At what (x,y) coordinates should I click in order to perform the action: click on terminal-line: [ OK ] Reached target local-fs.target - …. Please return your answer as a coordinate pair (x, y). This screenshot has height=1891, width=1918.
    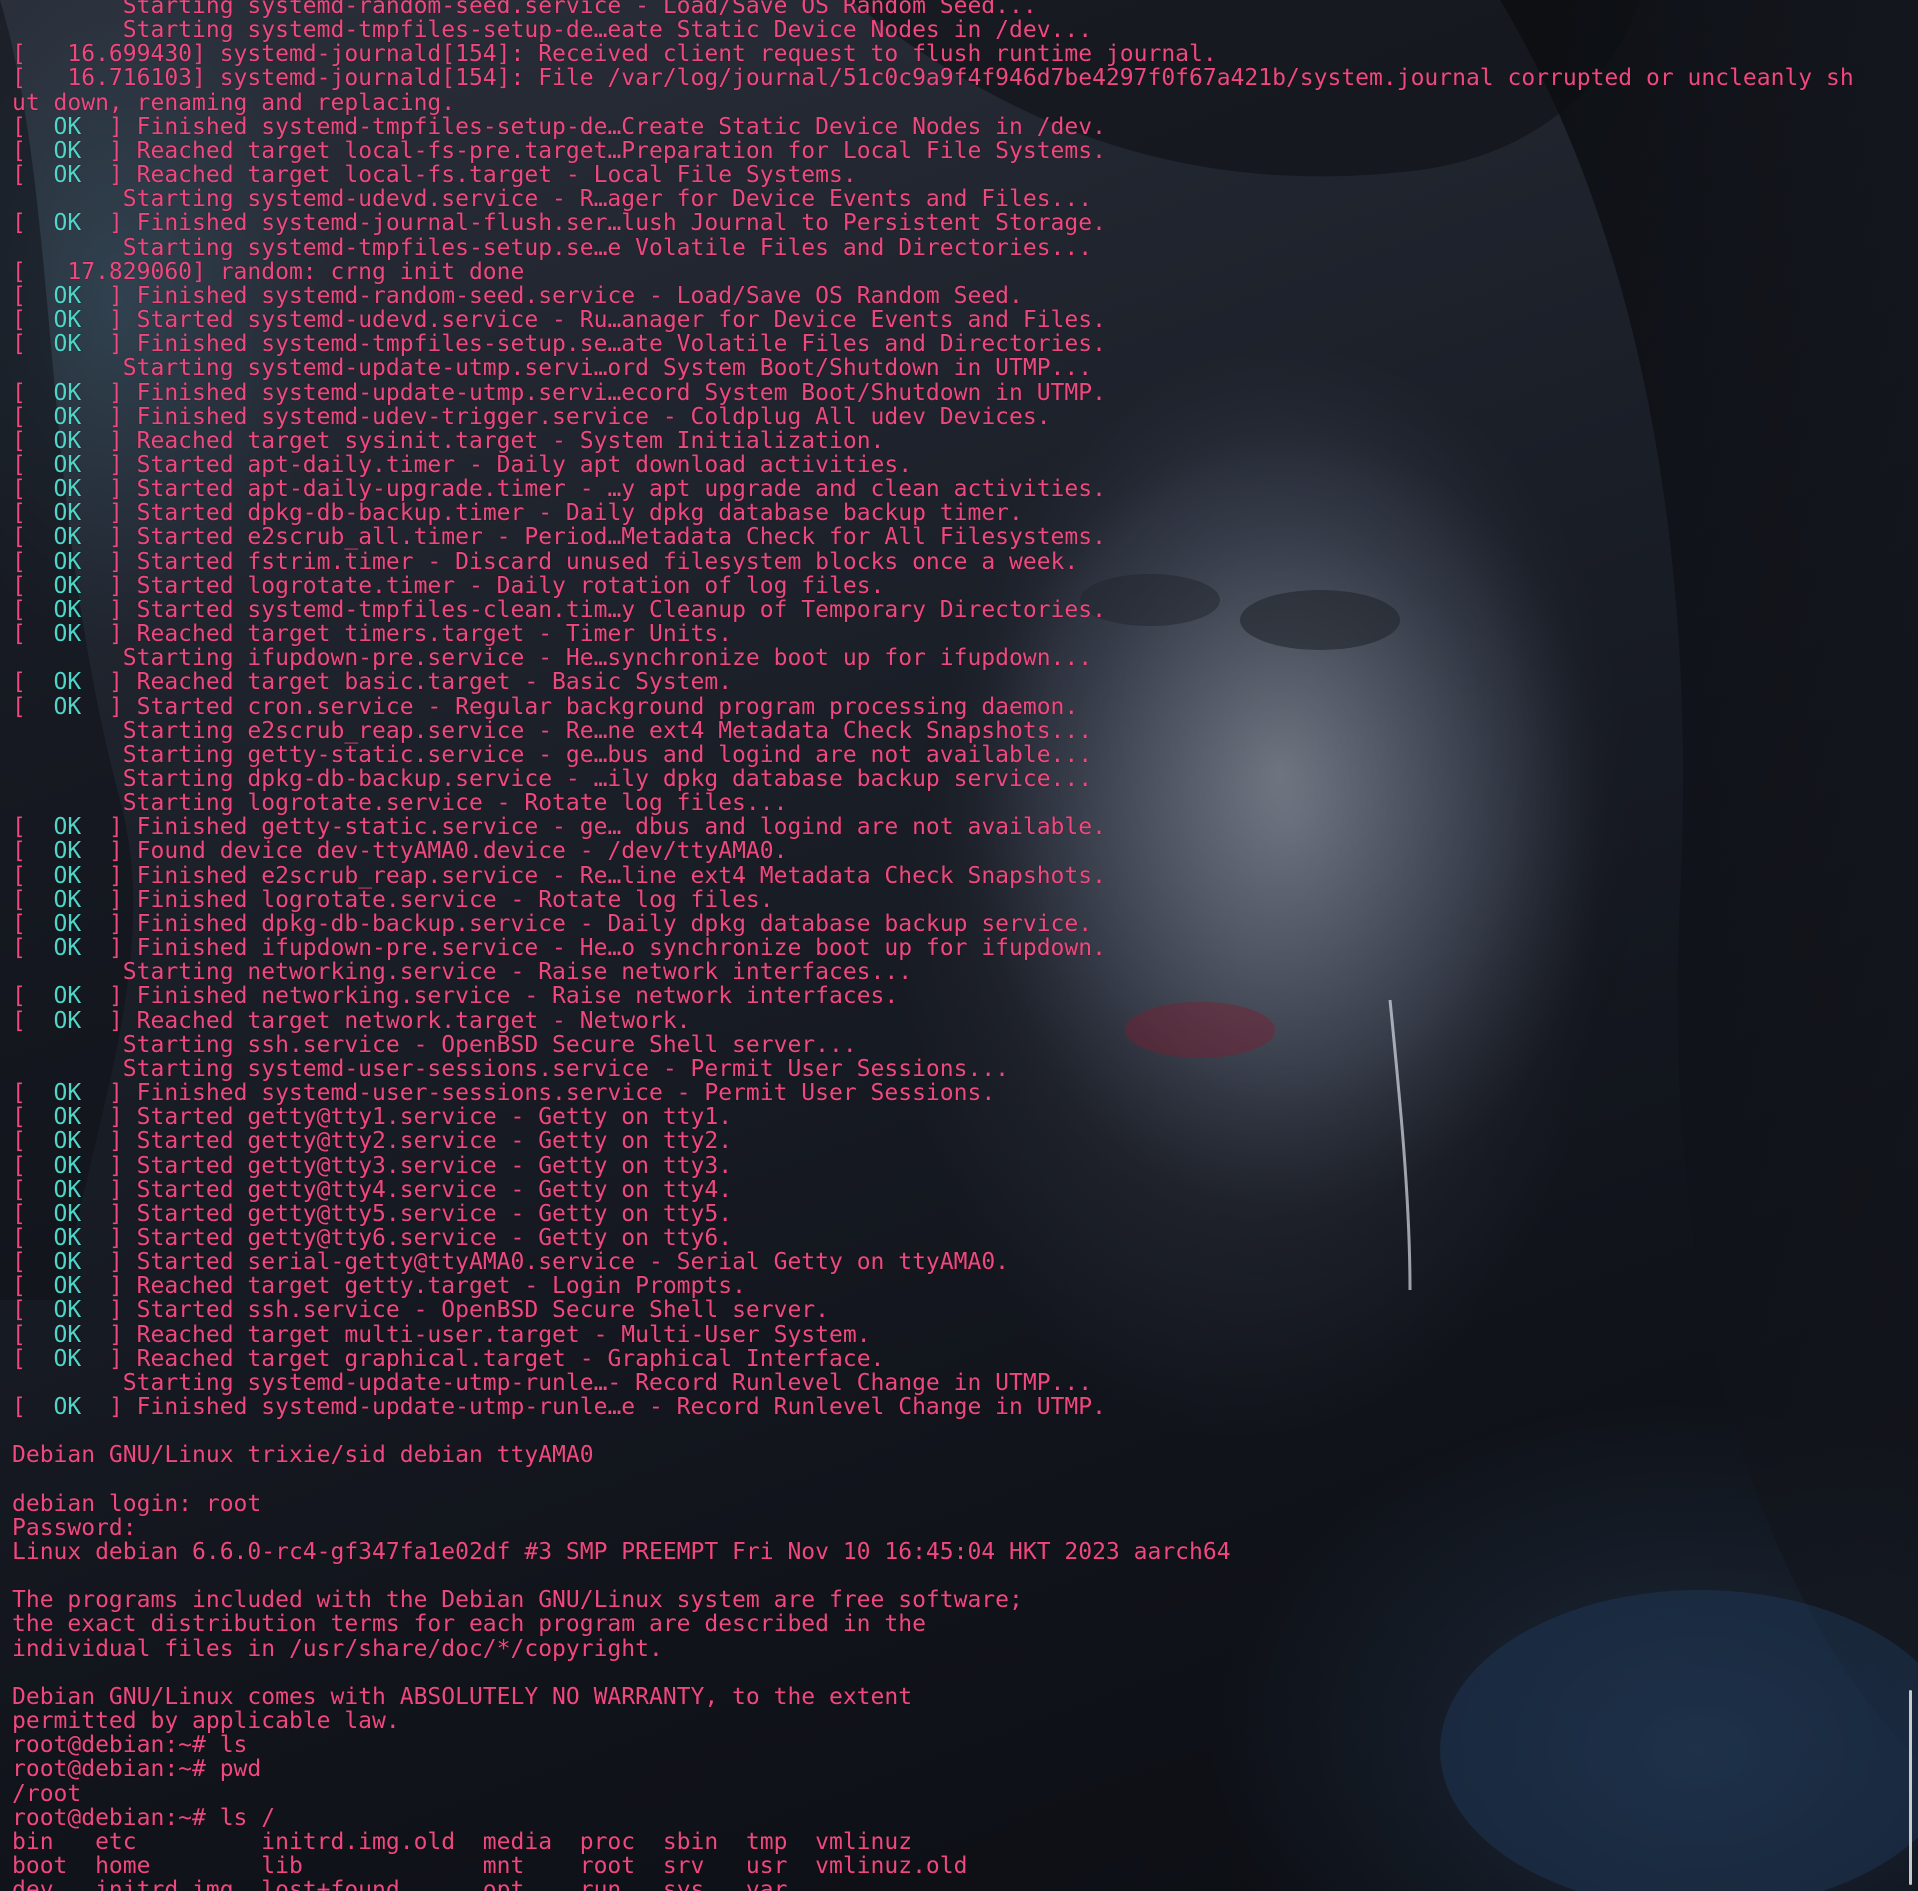
    Looking at the image, I should click on (962, 175).